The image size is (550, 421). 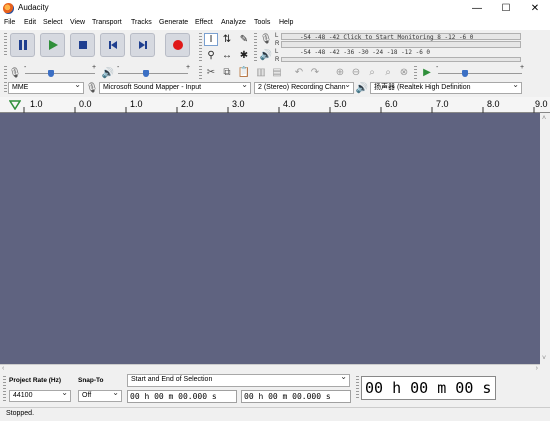 What do you see at coordinates (40, 396) in the screenshot?
I see `project-rate-select: 44100` at bounding box center [40, 396].